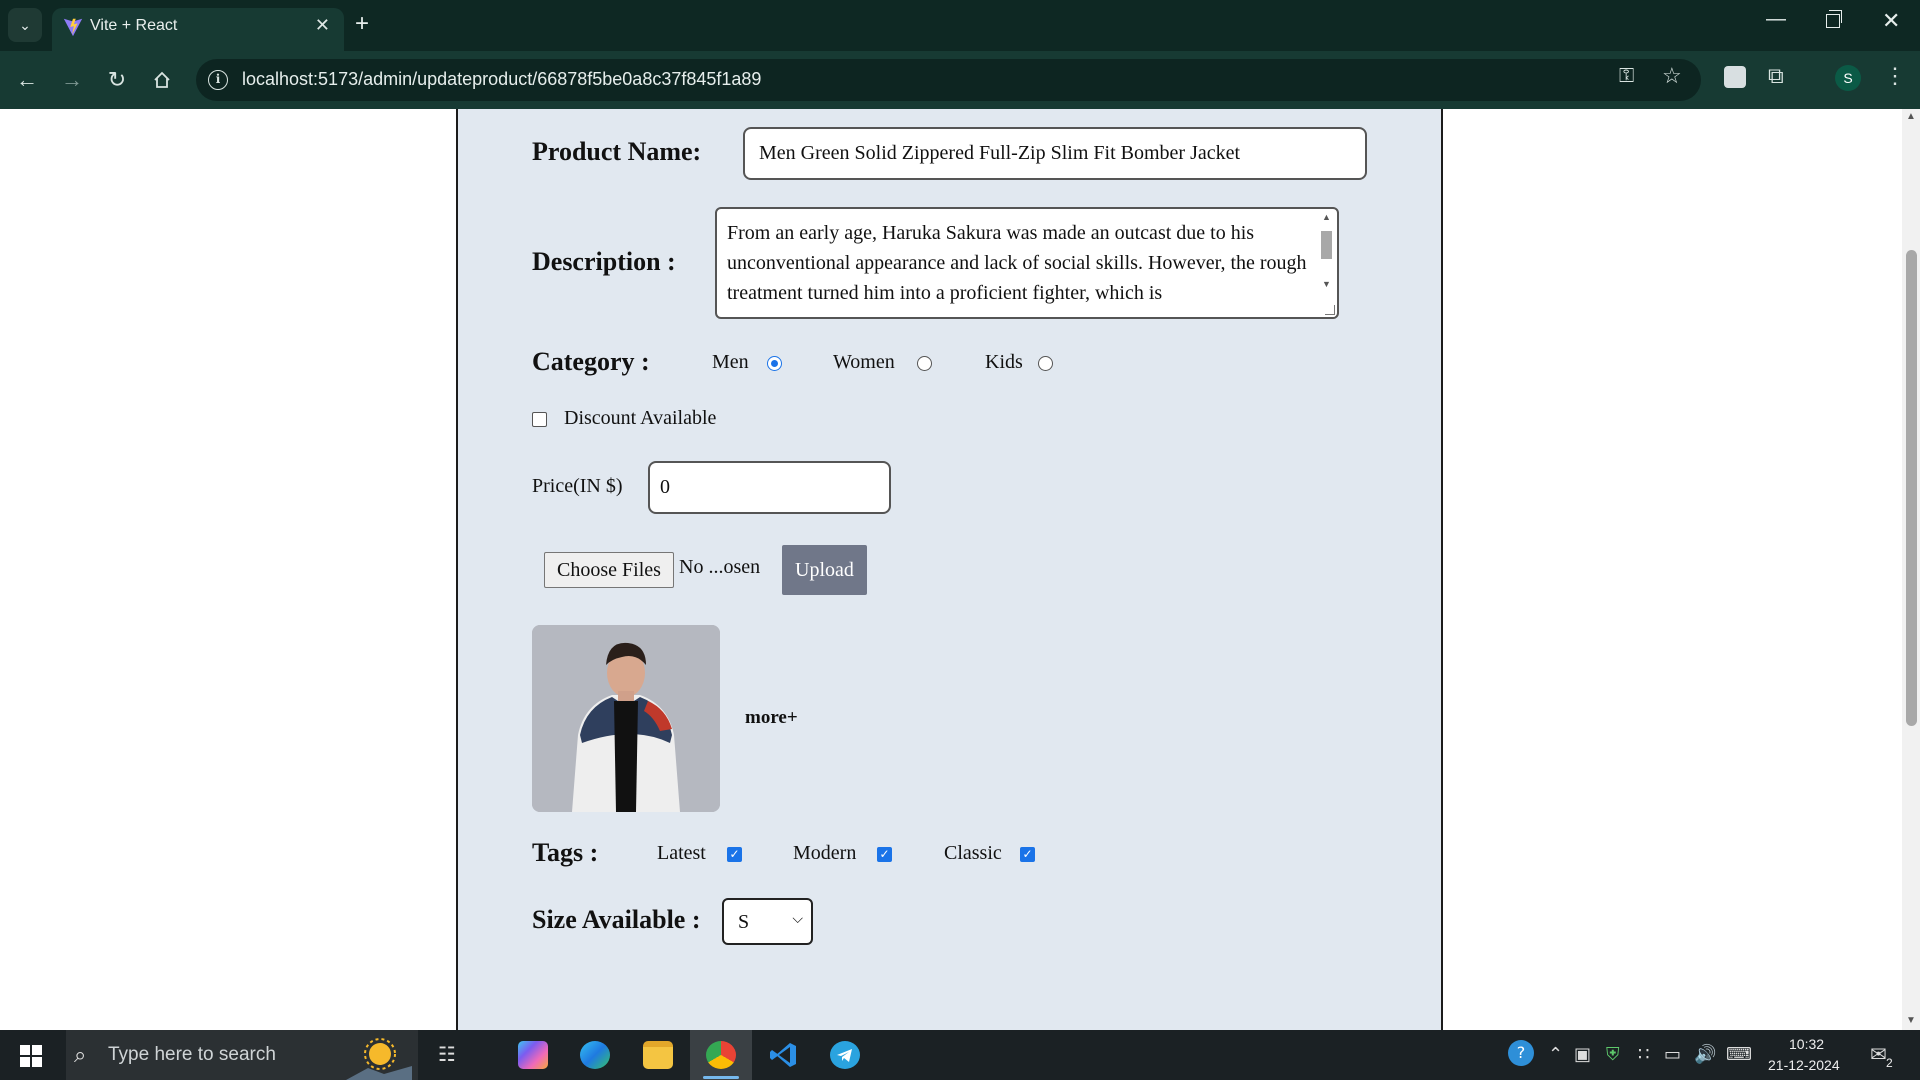  Describe the element at coordinates (743, 922) in the screenshot. I see `size-selected-value: S` at that location.